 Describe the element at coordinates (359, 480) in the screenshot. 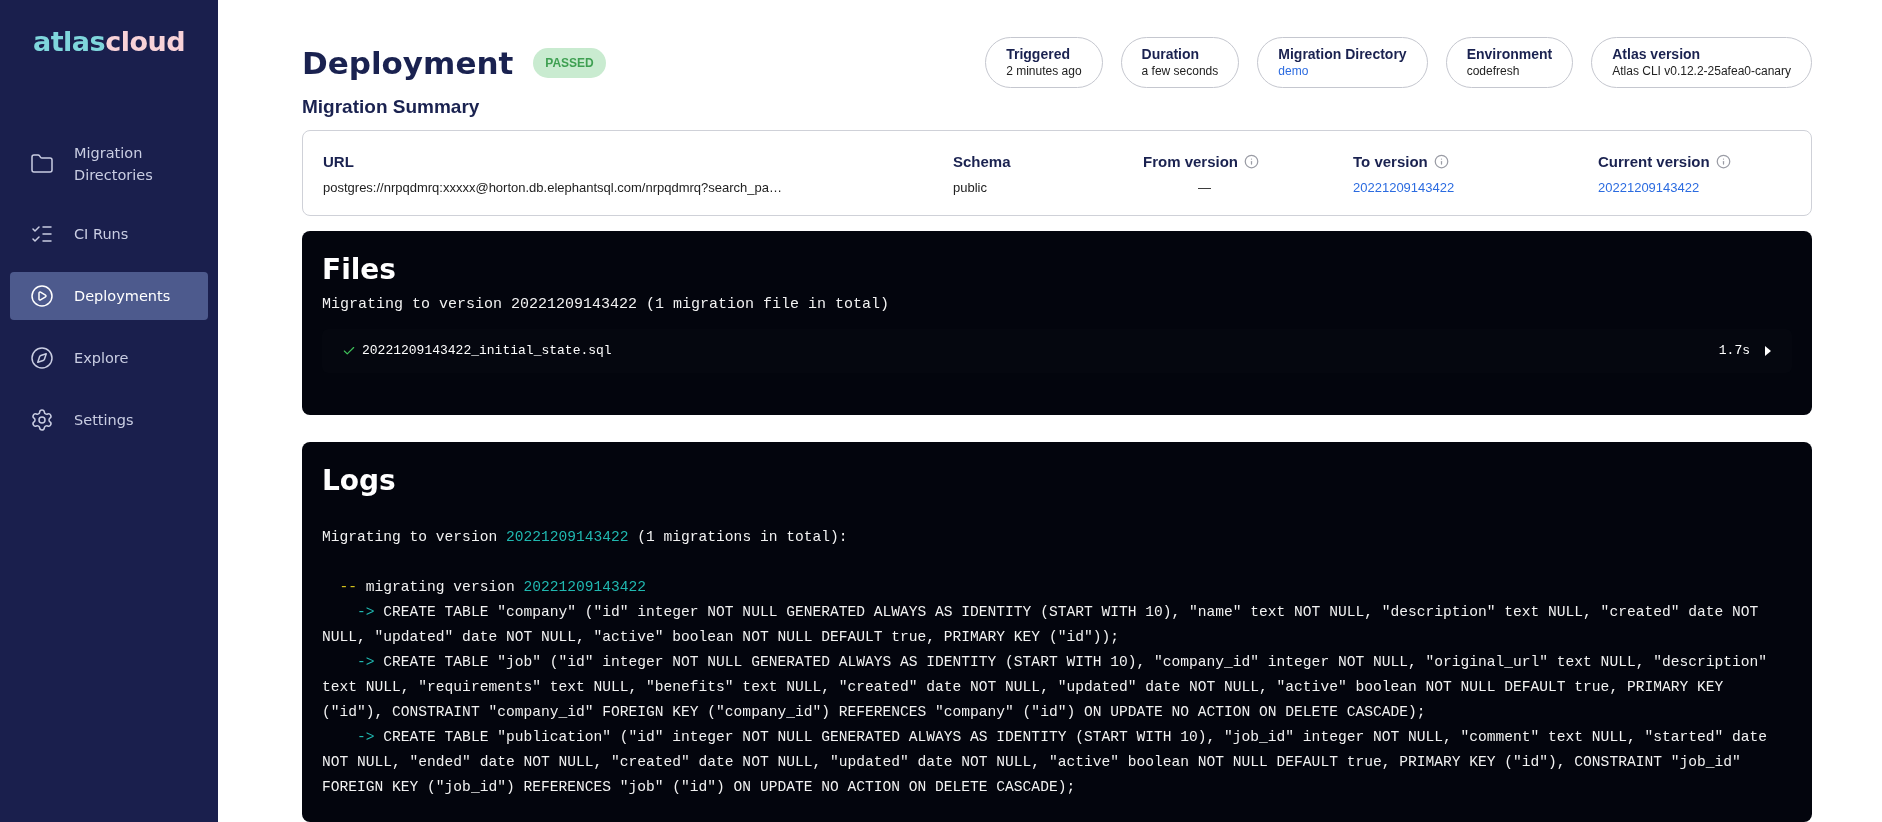

I see `panel-title: Logs` at that location.